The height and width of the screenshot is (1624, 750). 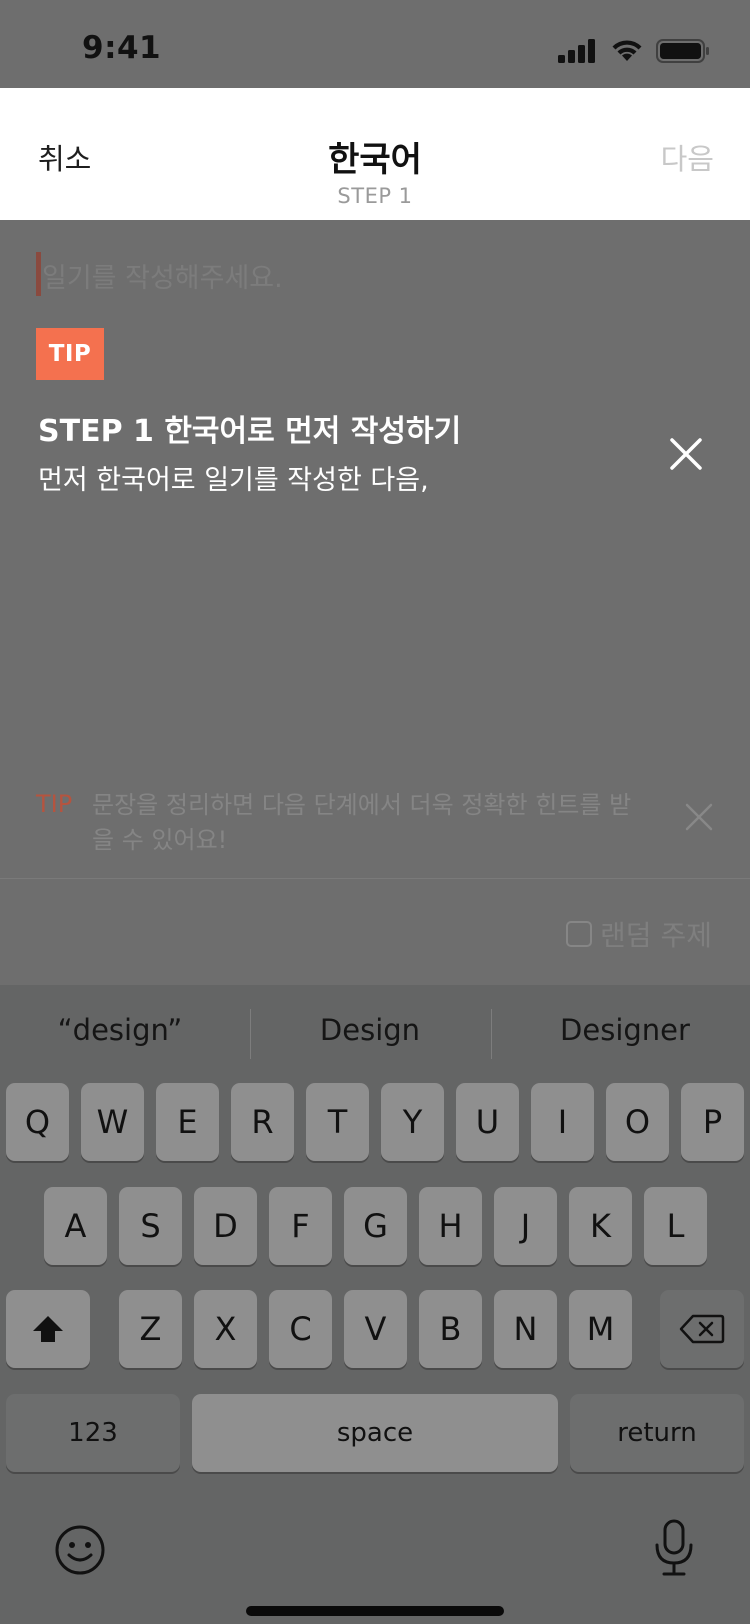 I want to click on key-o: O, so click(x=637, y=1122).